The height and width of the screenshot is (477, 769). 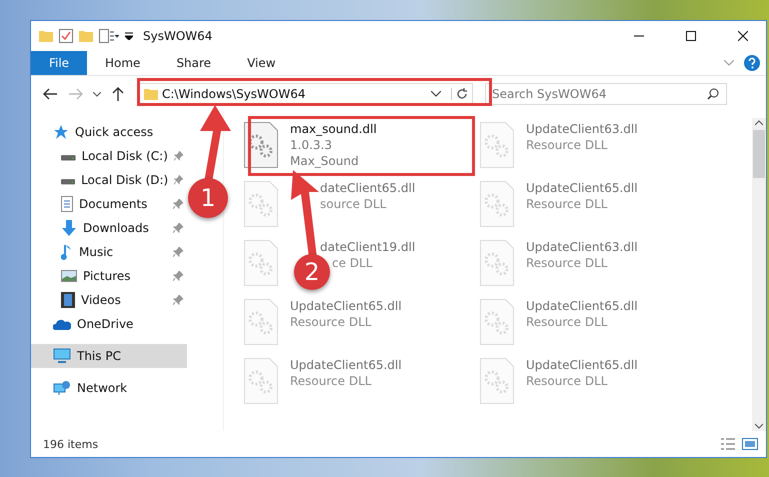 I want to click on file-name: dateClient19.dll, so click(x=353, y=247).